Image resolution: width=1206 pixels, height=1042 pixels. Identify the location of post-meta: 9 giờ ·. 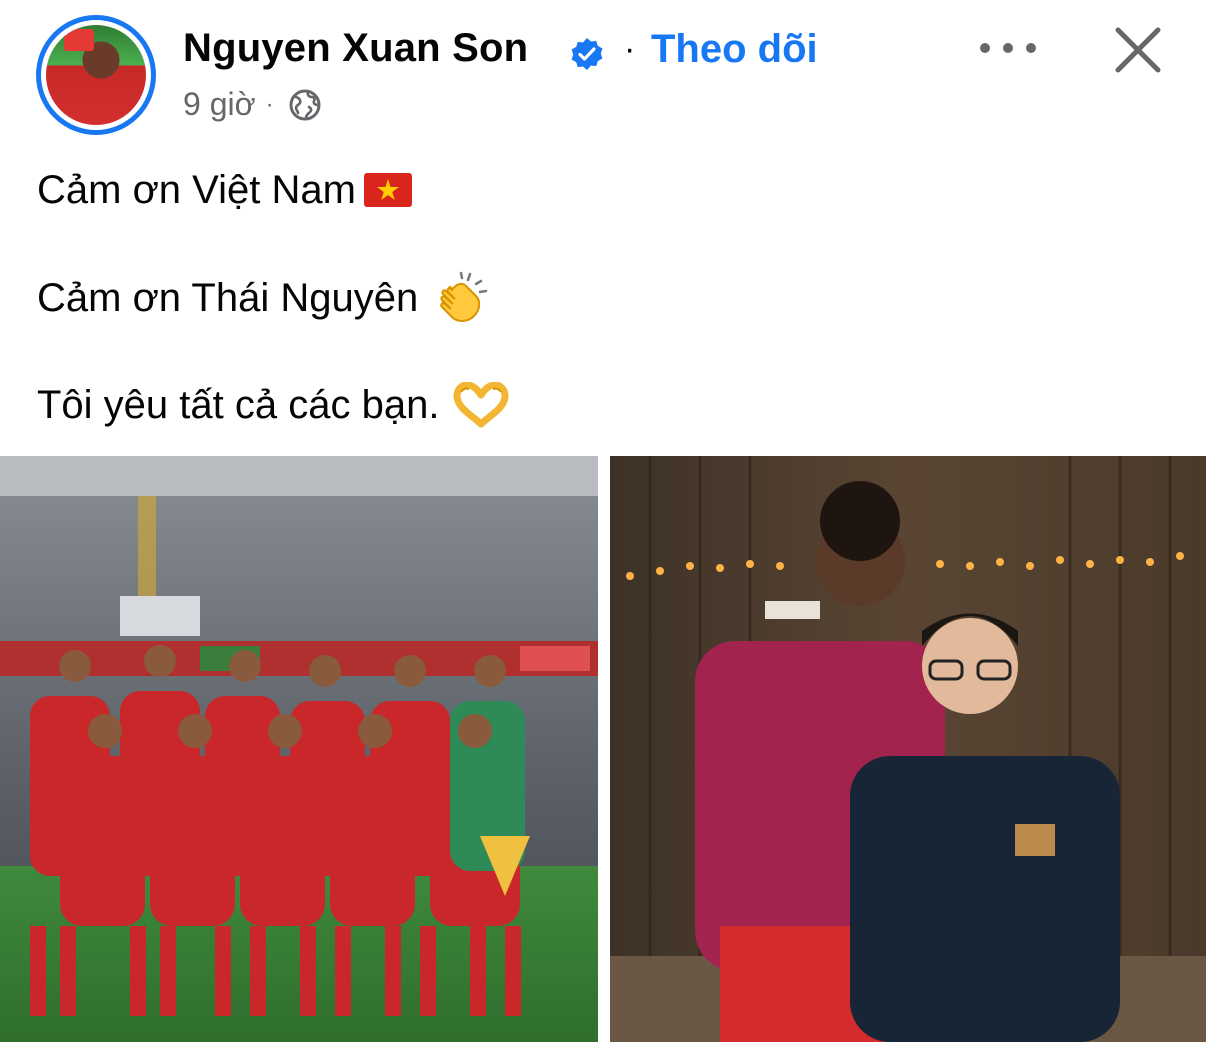
(252, 104).